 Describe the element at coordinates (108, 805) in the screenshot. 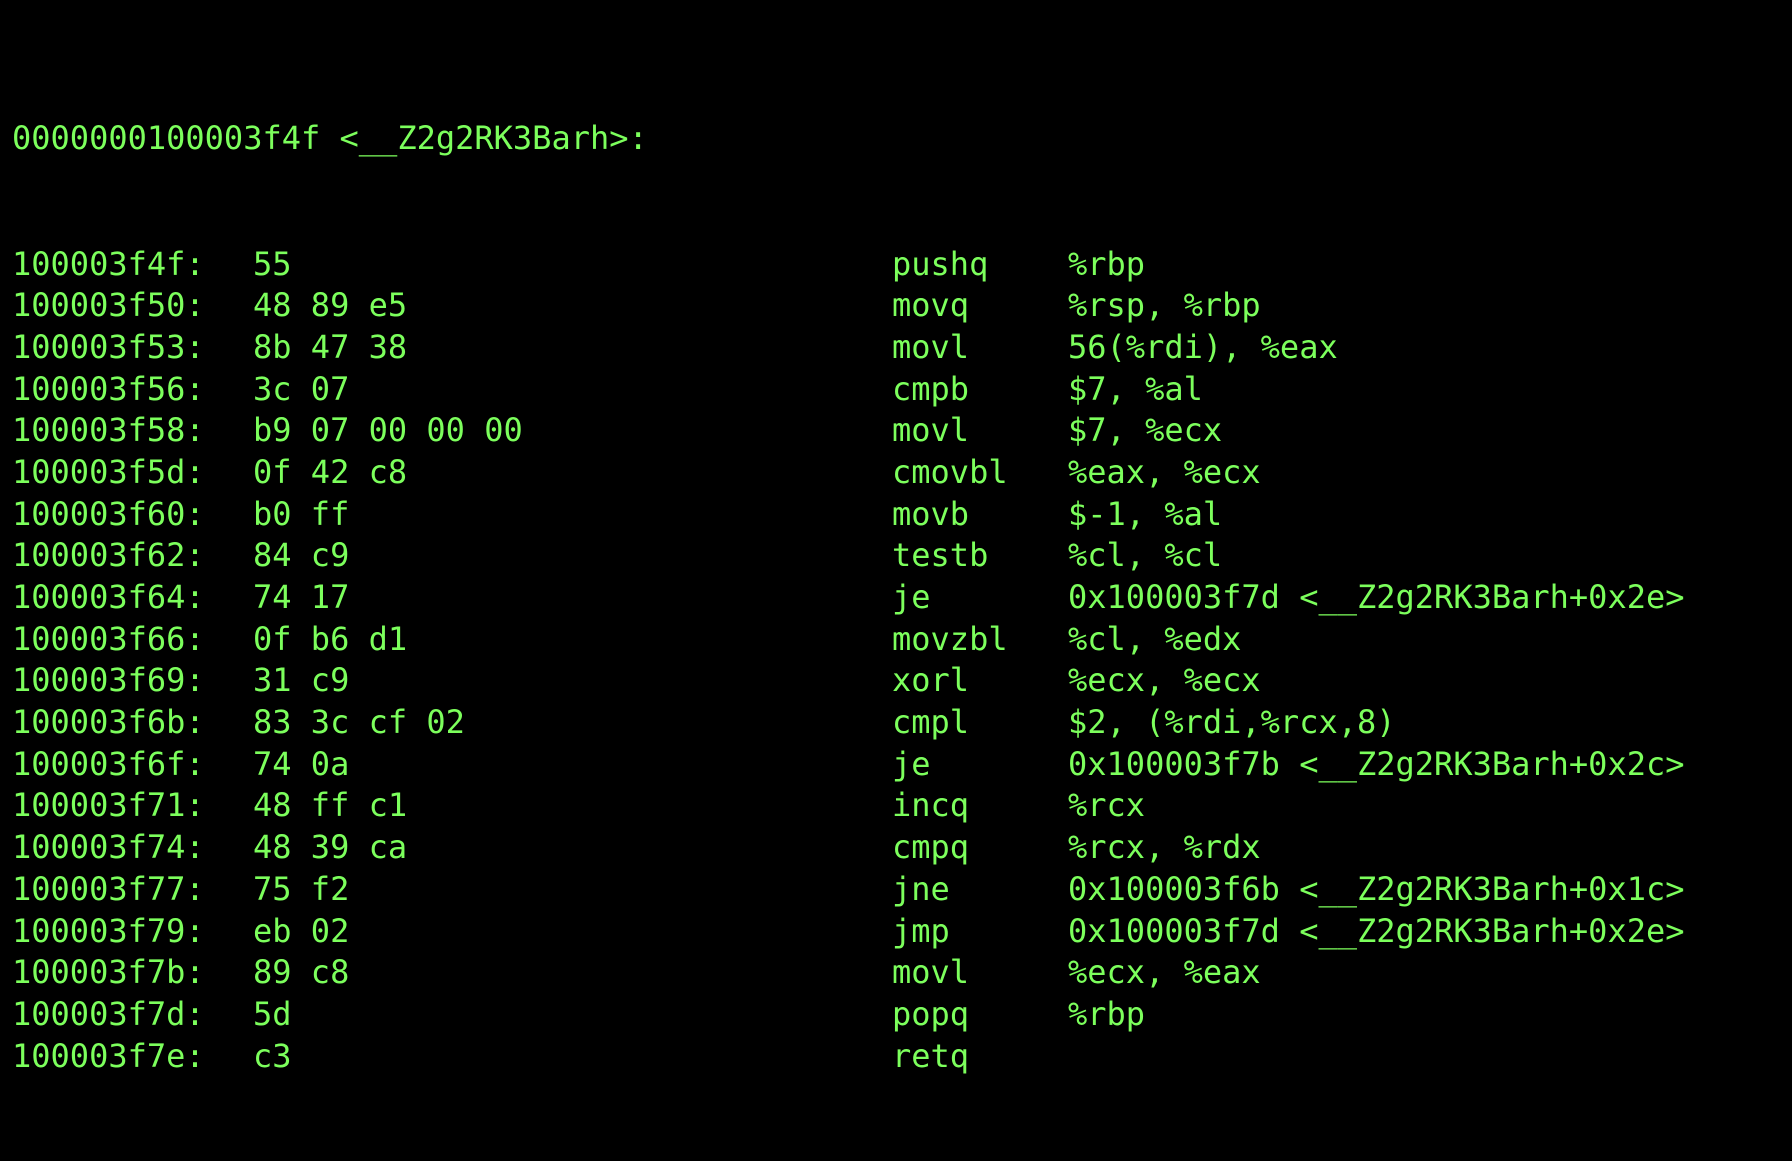

I see `instruction-address: 100003f71:` at that location.